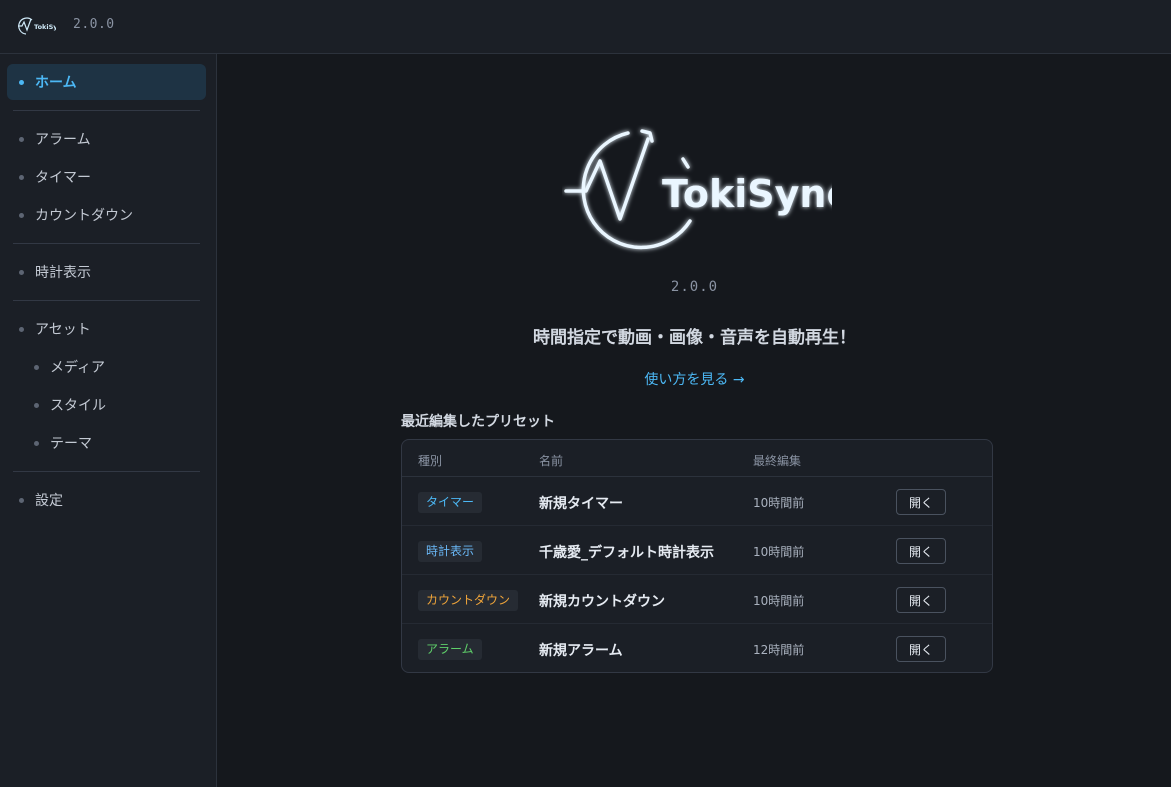  I want to click on sidebar-item-timer: タイマー, so click(106, 177).